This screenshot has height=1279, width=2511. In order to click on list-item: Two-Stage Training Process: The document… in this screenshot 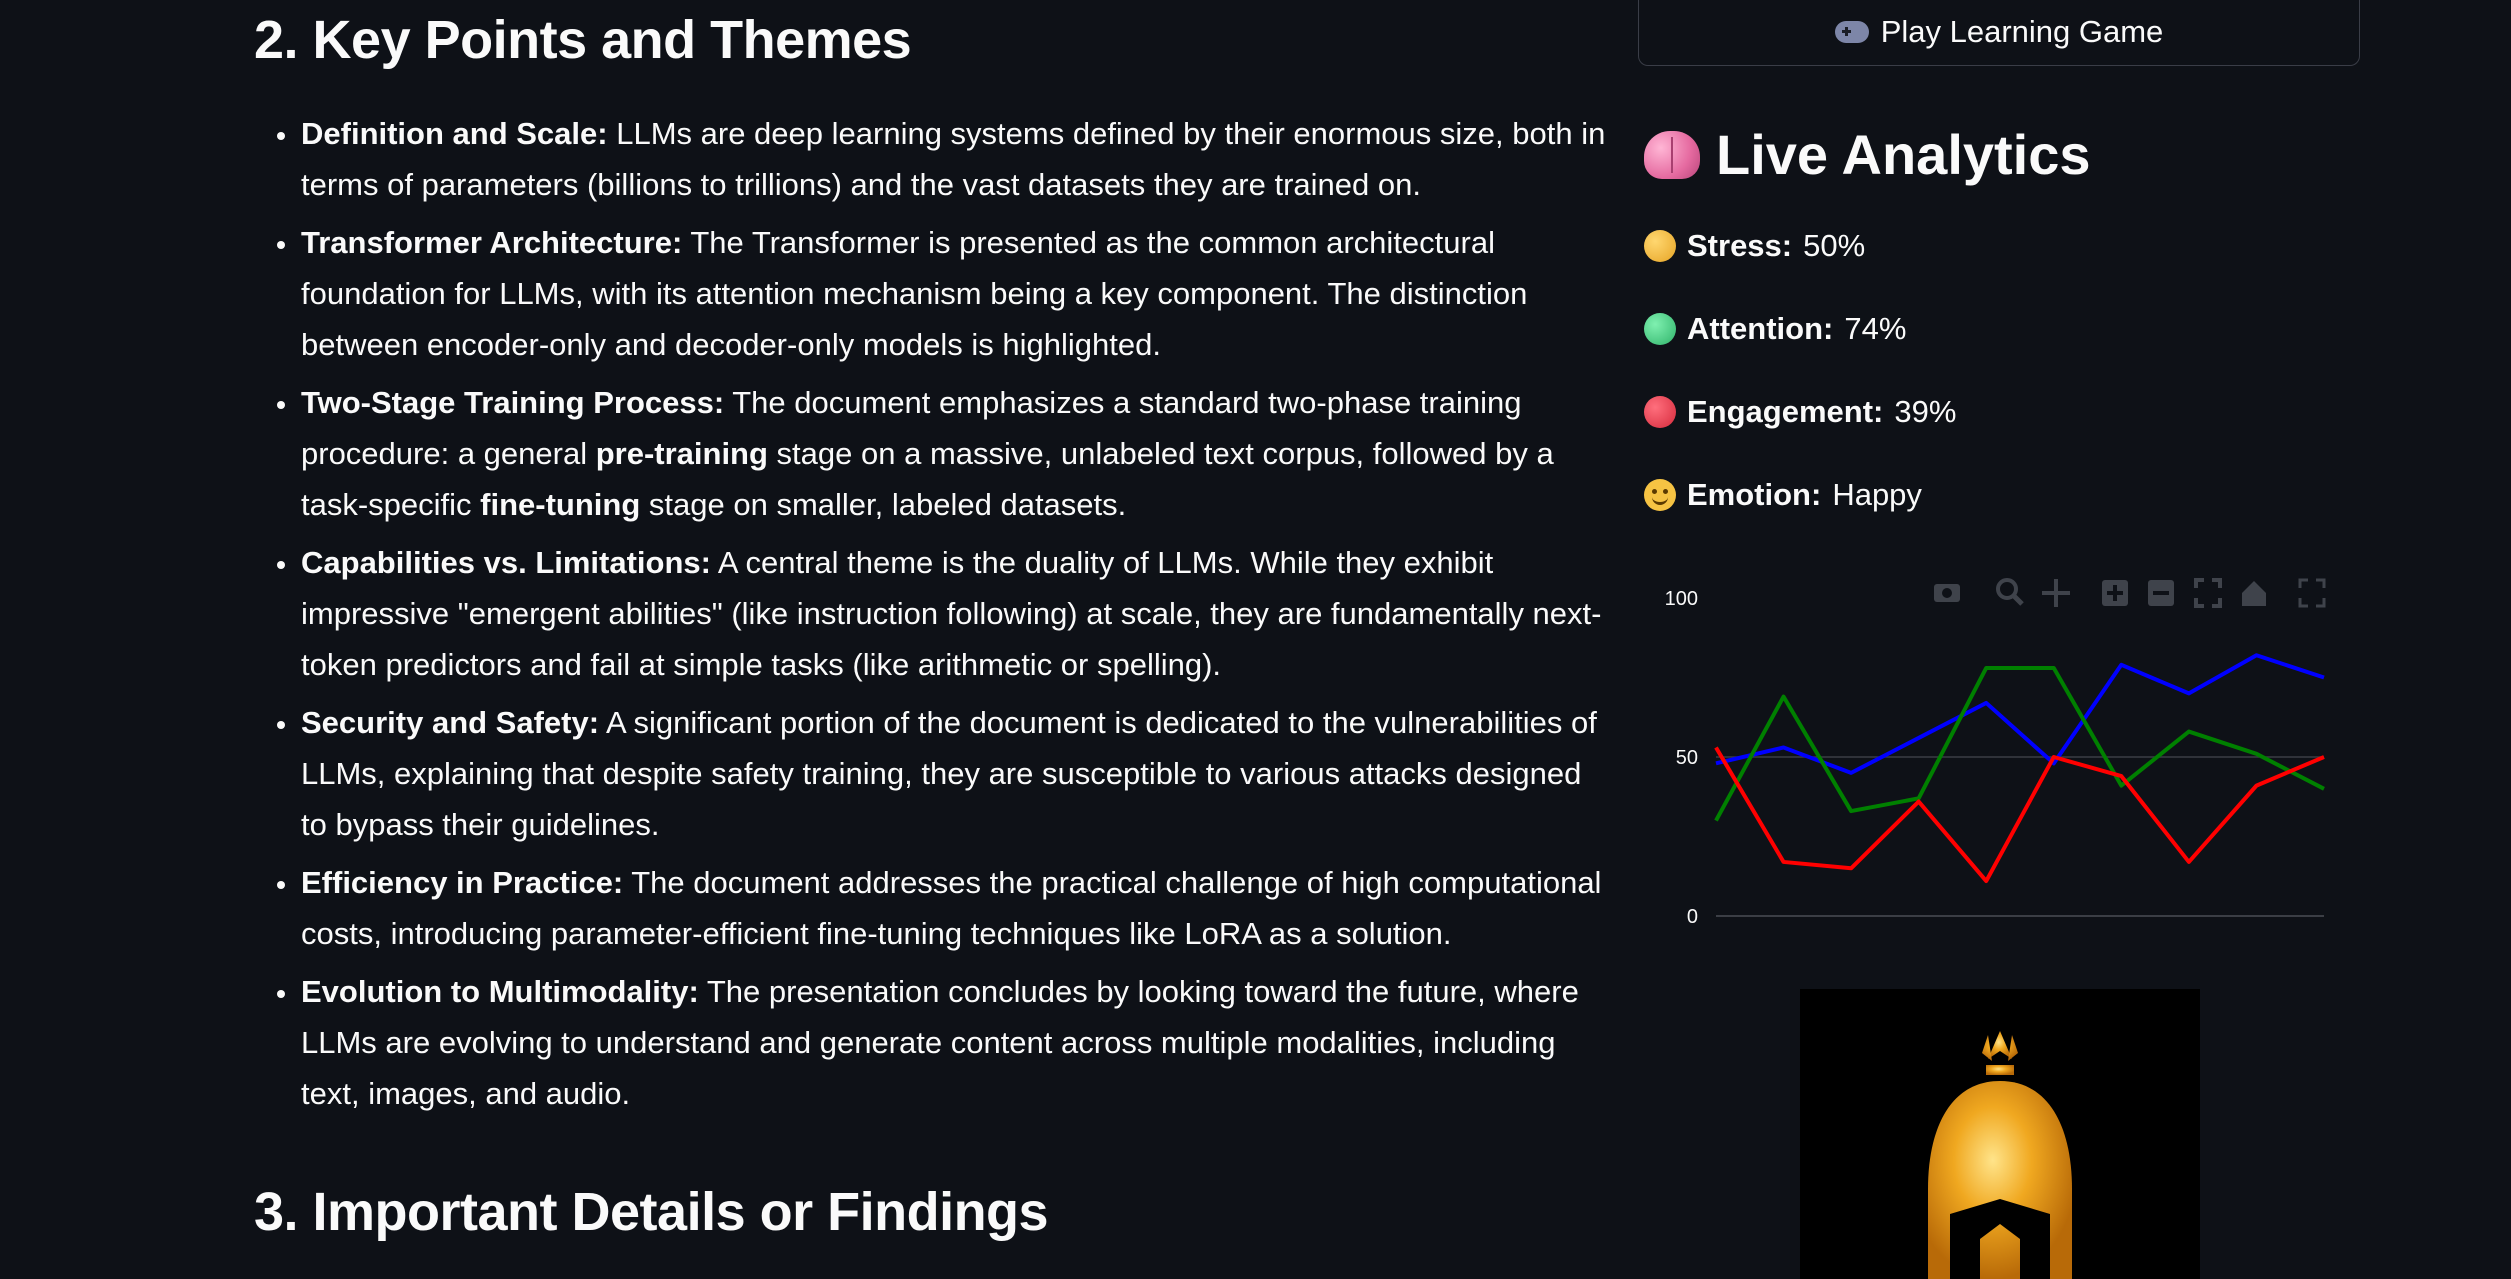, I will do `click(955, 453)`.